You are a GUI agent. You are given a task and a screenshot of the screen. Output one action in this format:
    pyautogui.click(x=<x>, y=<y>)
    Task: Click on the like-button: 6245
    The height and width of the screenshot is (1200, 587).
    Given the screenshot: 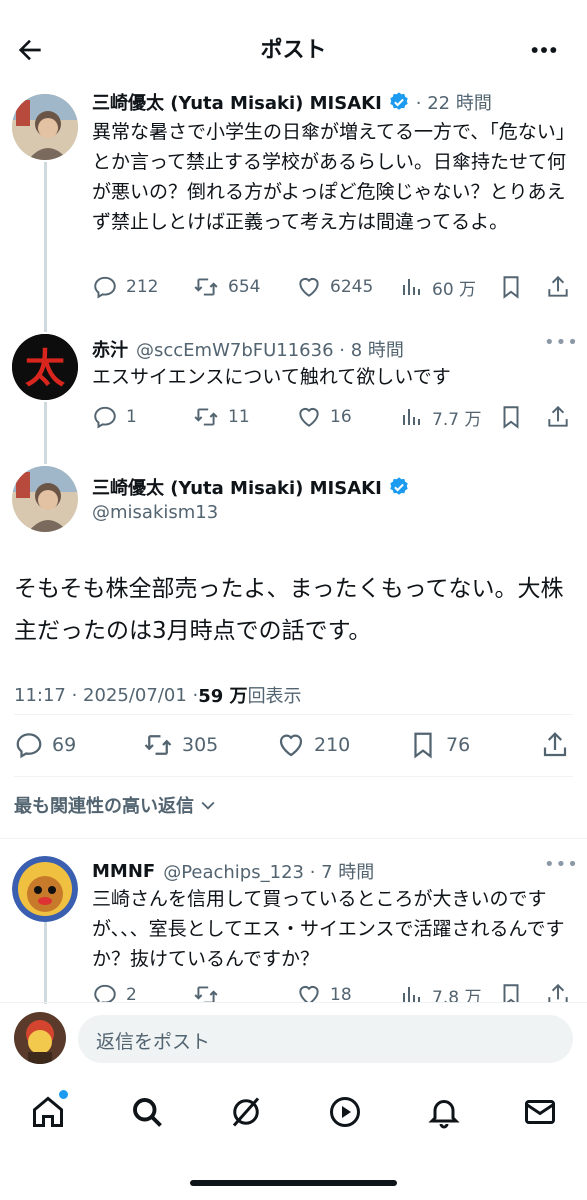 What is the action you would take?
    pyautogui.click(x=334, y=287)
    